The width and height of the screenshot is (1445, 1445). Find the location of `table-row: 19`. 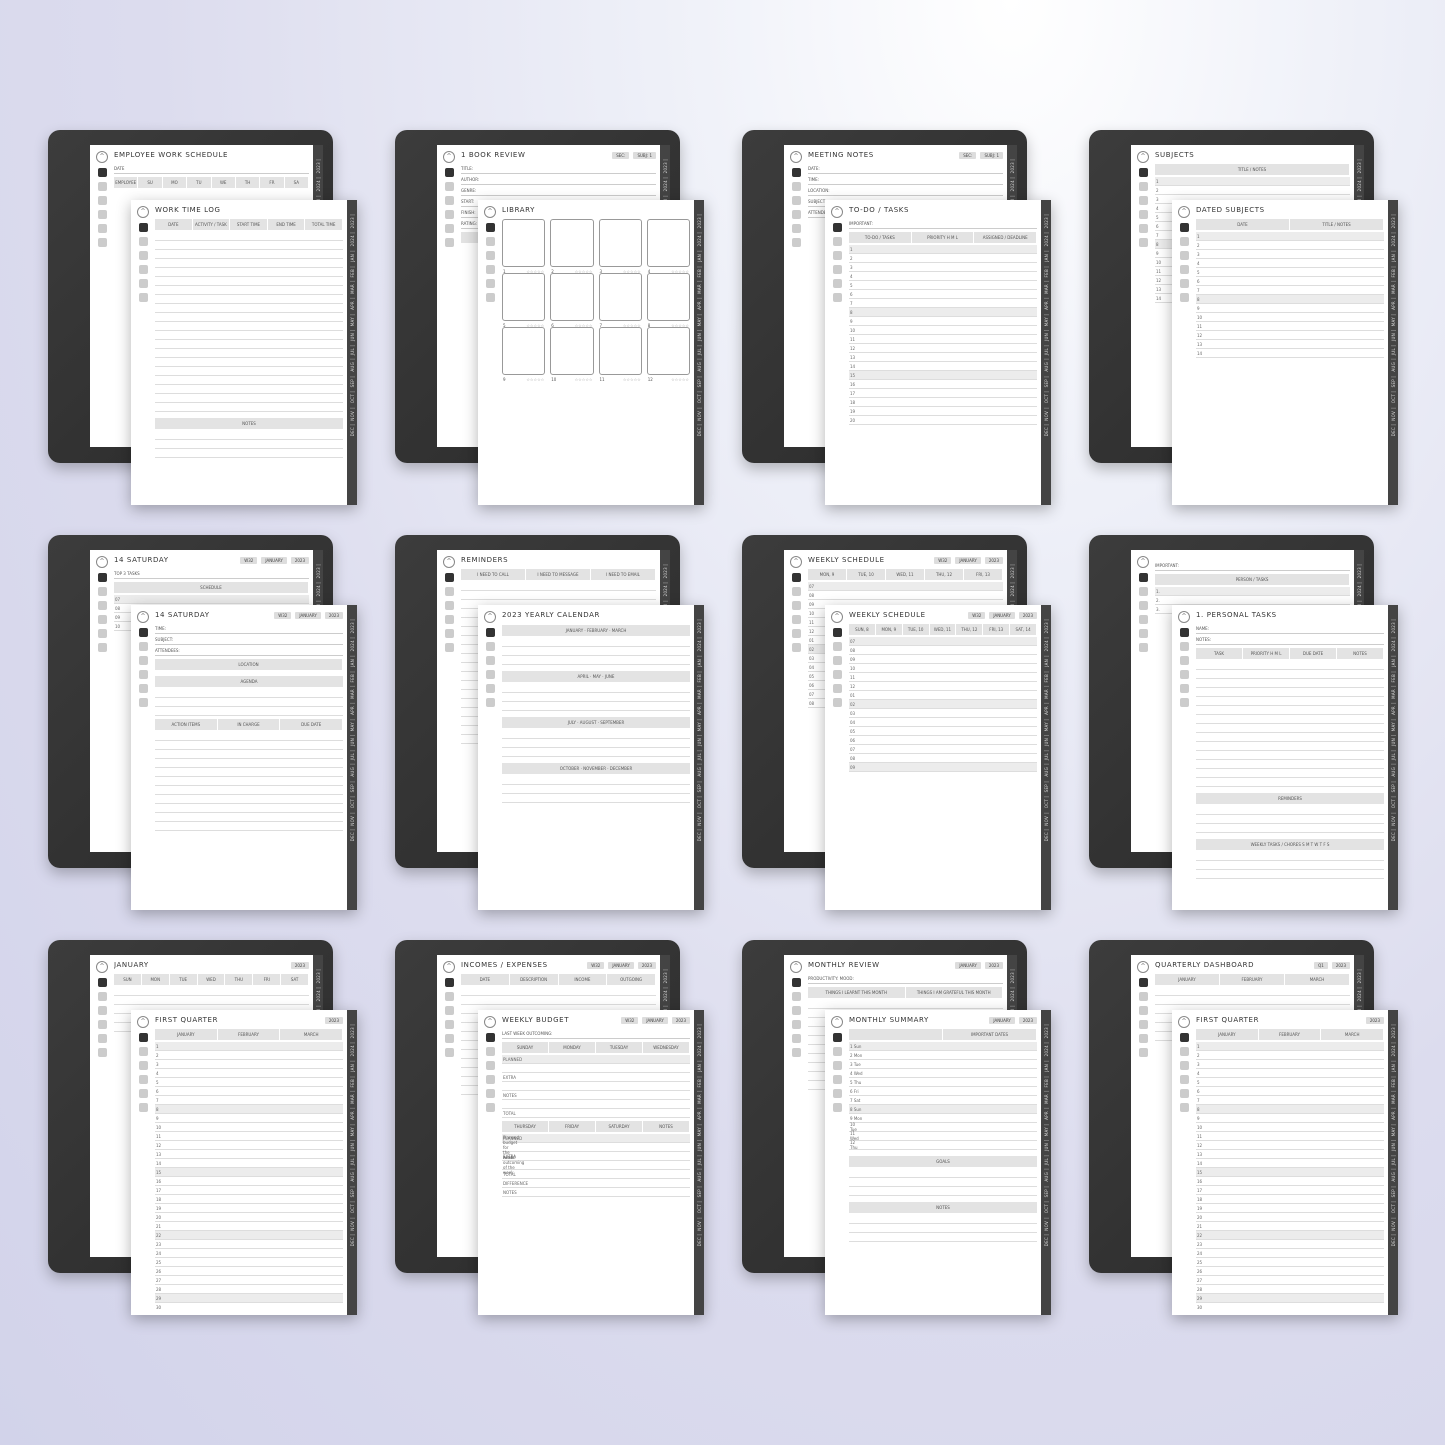

table-row: 19 is located at coordinates (943, 411).